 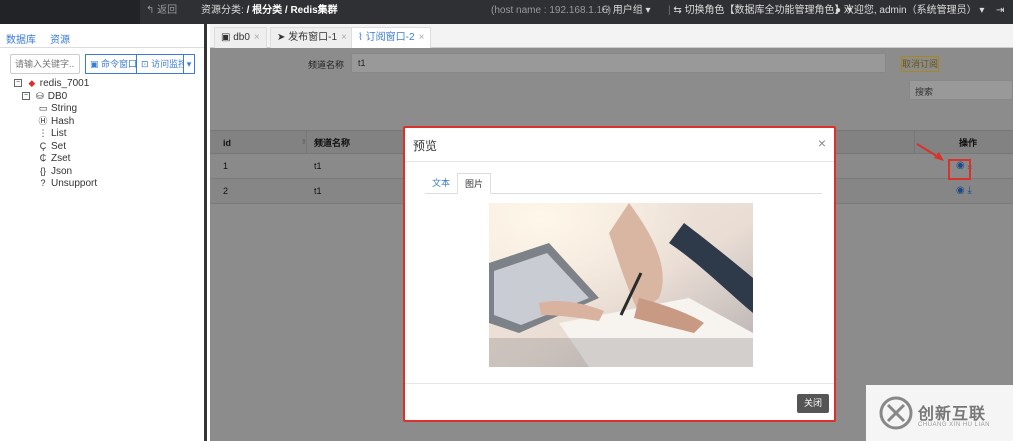 I want to click on user-group-menu: ⚇ 用户组 ▾, so click(x=626, y=12).